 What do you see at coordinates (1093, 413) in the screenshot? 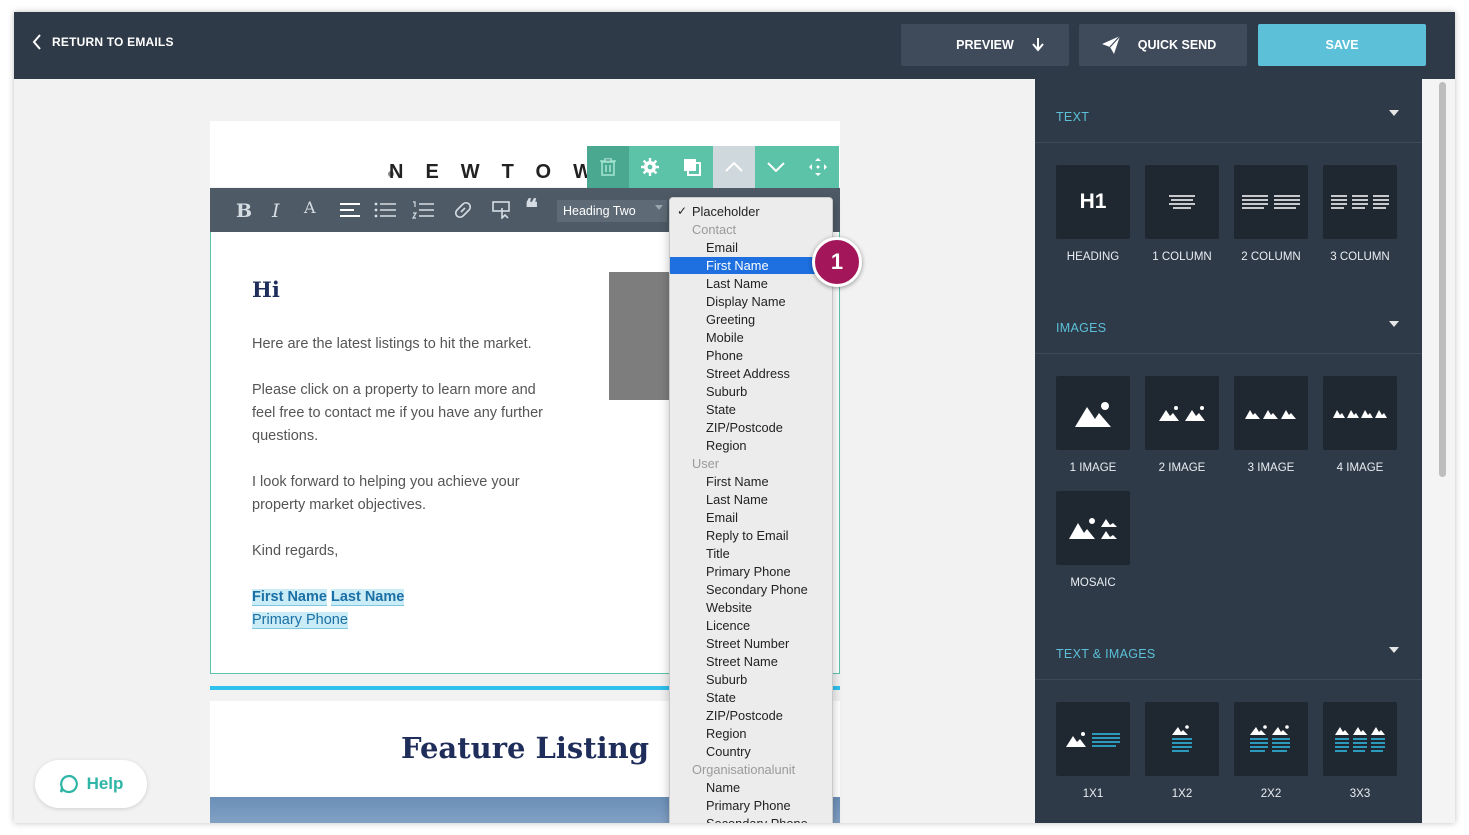
I see `tile-1-image` at bounding box center [1093, 413].